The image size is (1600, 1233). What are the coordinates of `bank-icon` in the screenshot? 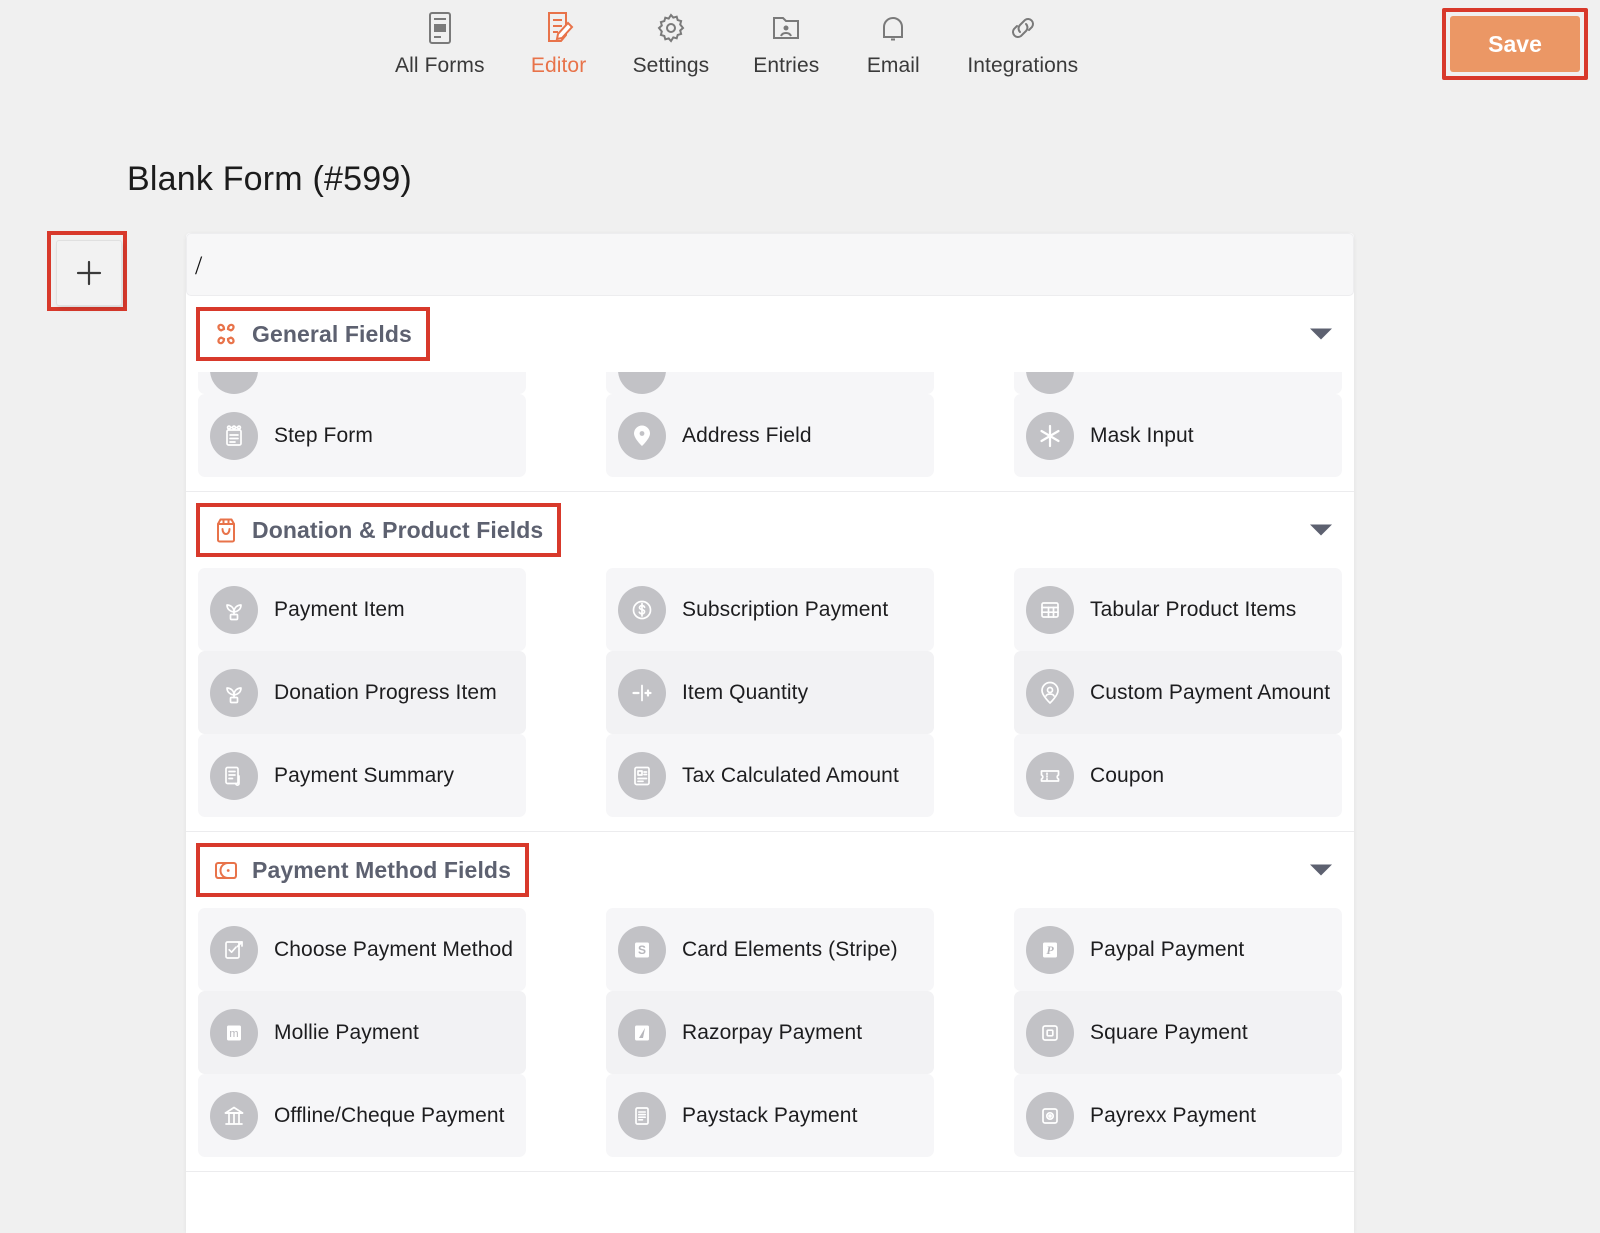 It's located at (234, 1115).